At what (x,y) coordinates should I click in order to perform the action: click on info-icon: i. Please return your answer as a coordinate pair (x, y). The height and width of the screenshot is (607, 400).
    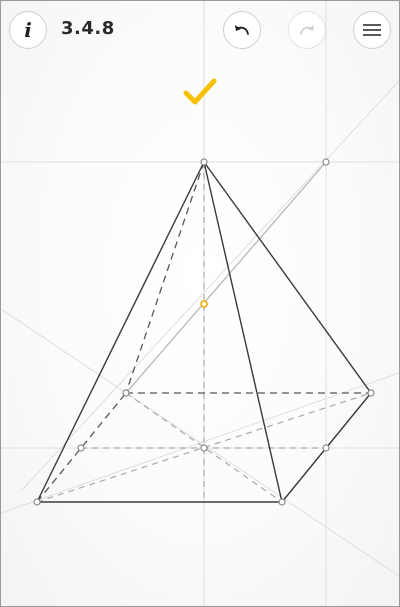
    Looking at the image, I should click on (28, 30).